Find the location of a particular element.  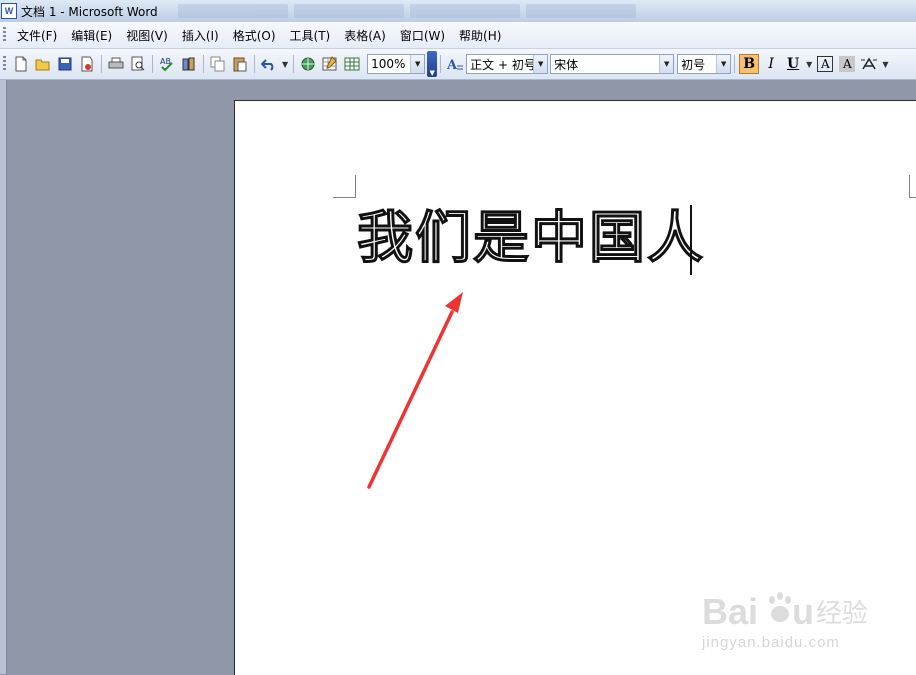

svg-text: u is located at coordinates (803, 611).